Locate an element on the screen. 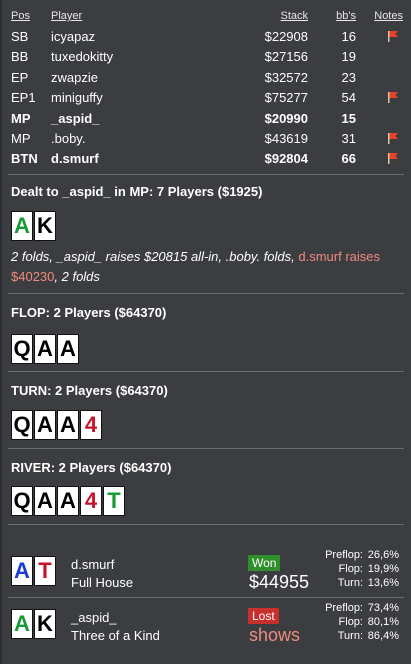  player-bbs: 31 is located at coordinates (348, 138).